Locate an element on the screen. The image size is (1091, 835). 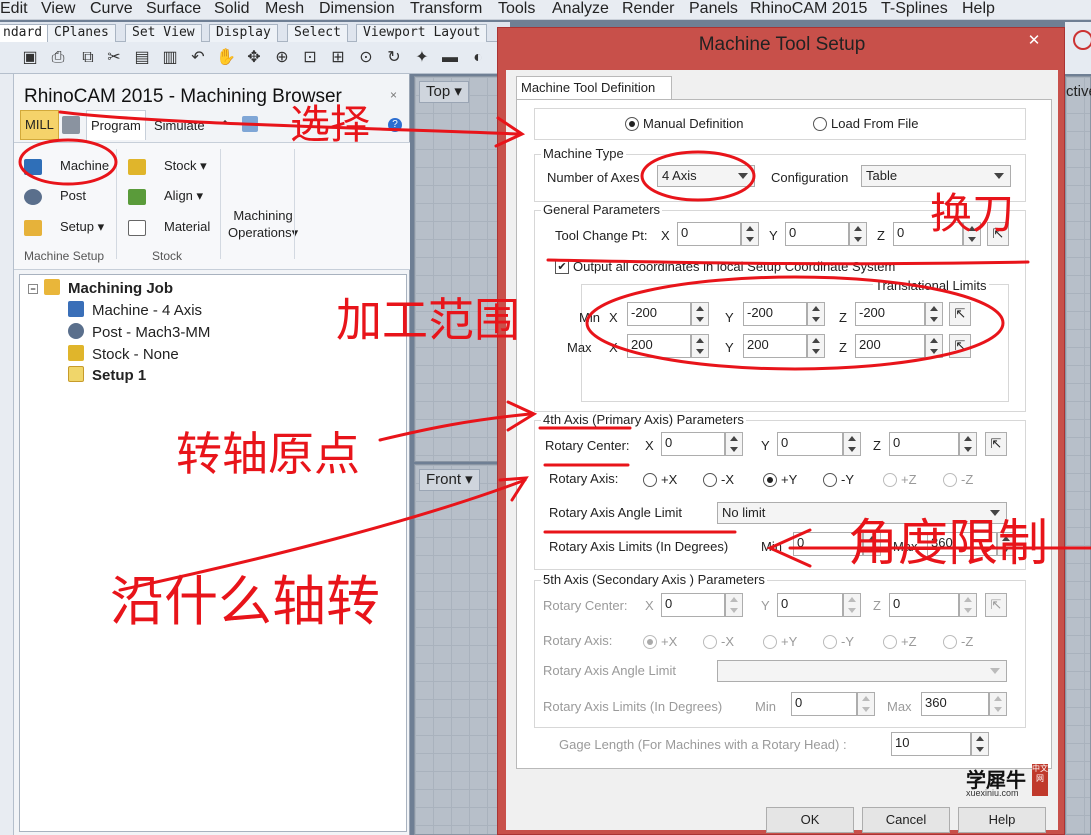
max-z: 200 is located at coordinates (890, 346).